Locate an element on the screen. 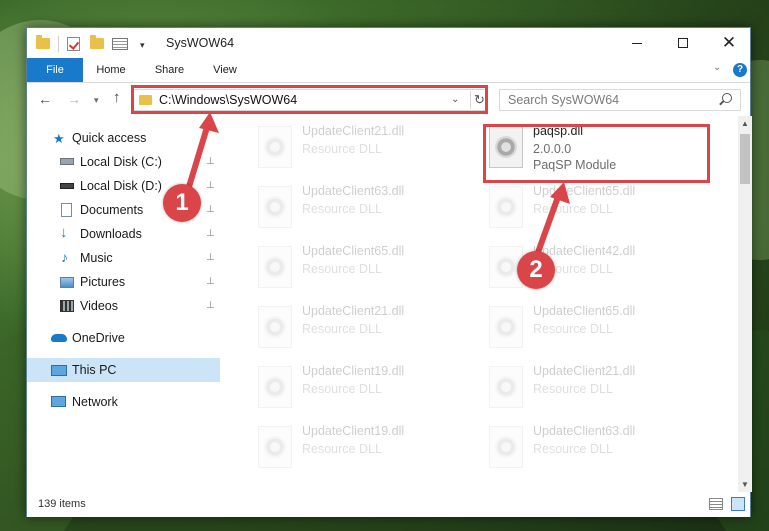 This screenshot has width=769, height=531. sidebar-item-downloads: ↓ Downloads ⊥ is located at coordinates (123, 234).